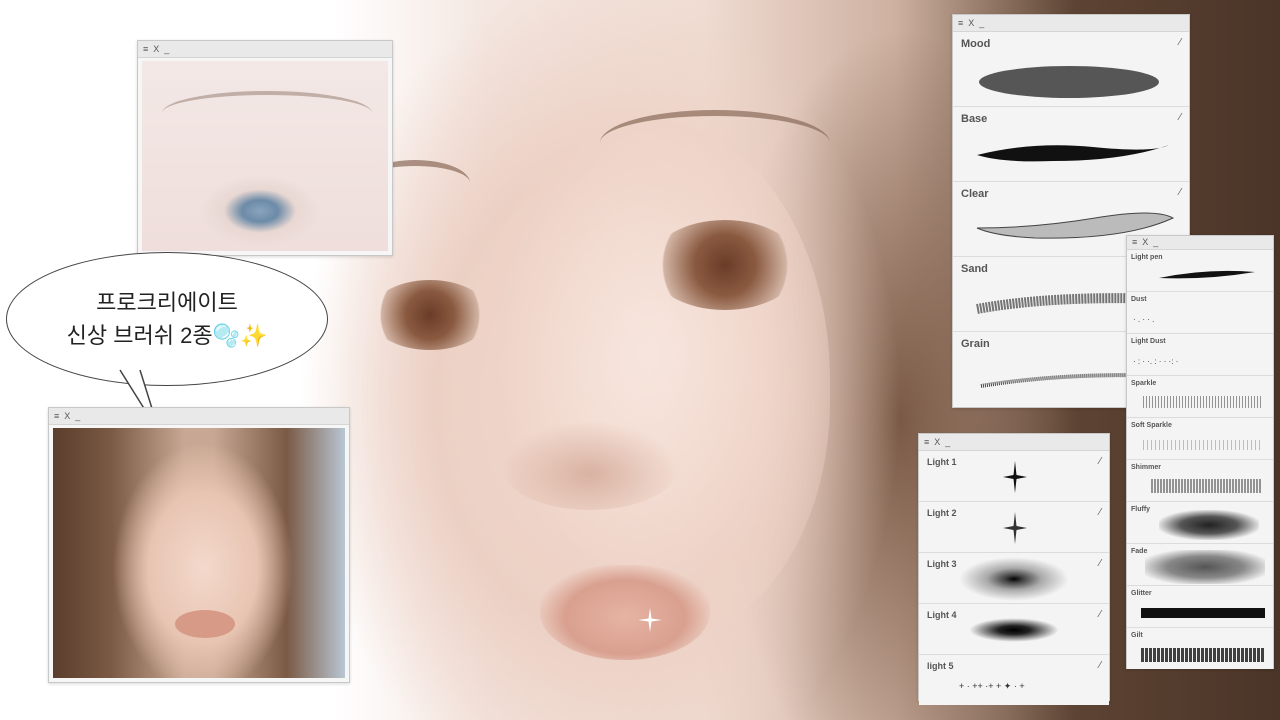 Image resolution: width=1280 pixels, height=720 pixels. What do you see at coordinates (167, 335) in the screenshot?
I see `speech-bubble-line2: 신상 브러쉬 2종🫧✨` at bounding box center [167, 335].